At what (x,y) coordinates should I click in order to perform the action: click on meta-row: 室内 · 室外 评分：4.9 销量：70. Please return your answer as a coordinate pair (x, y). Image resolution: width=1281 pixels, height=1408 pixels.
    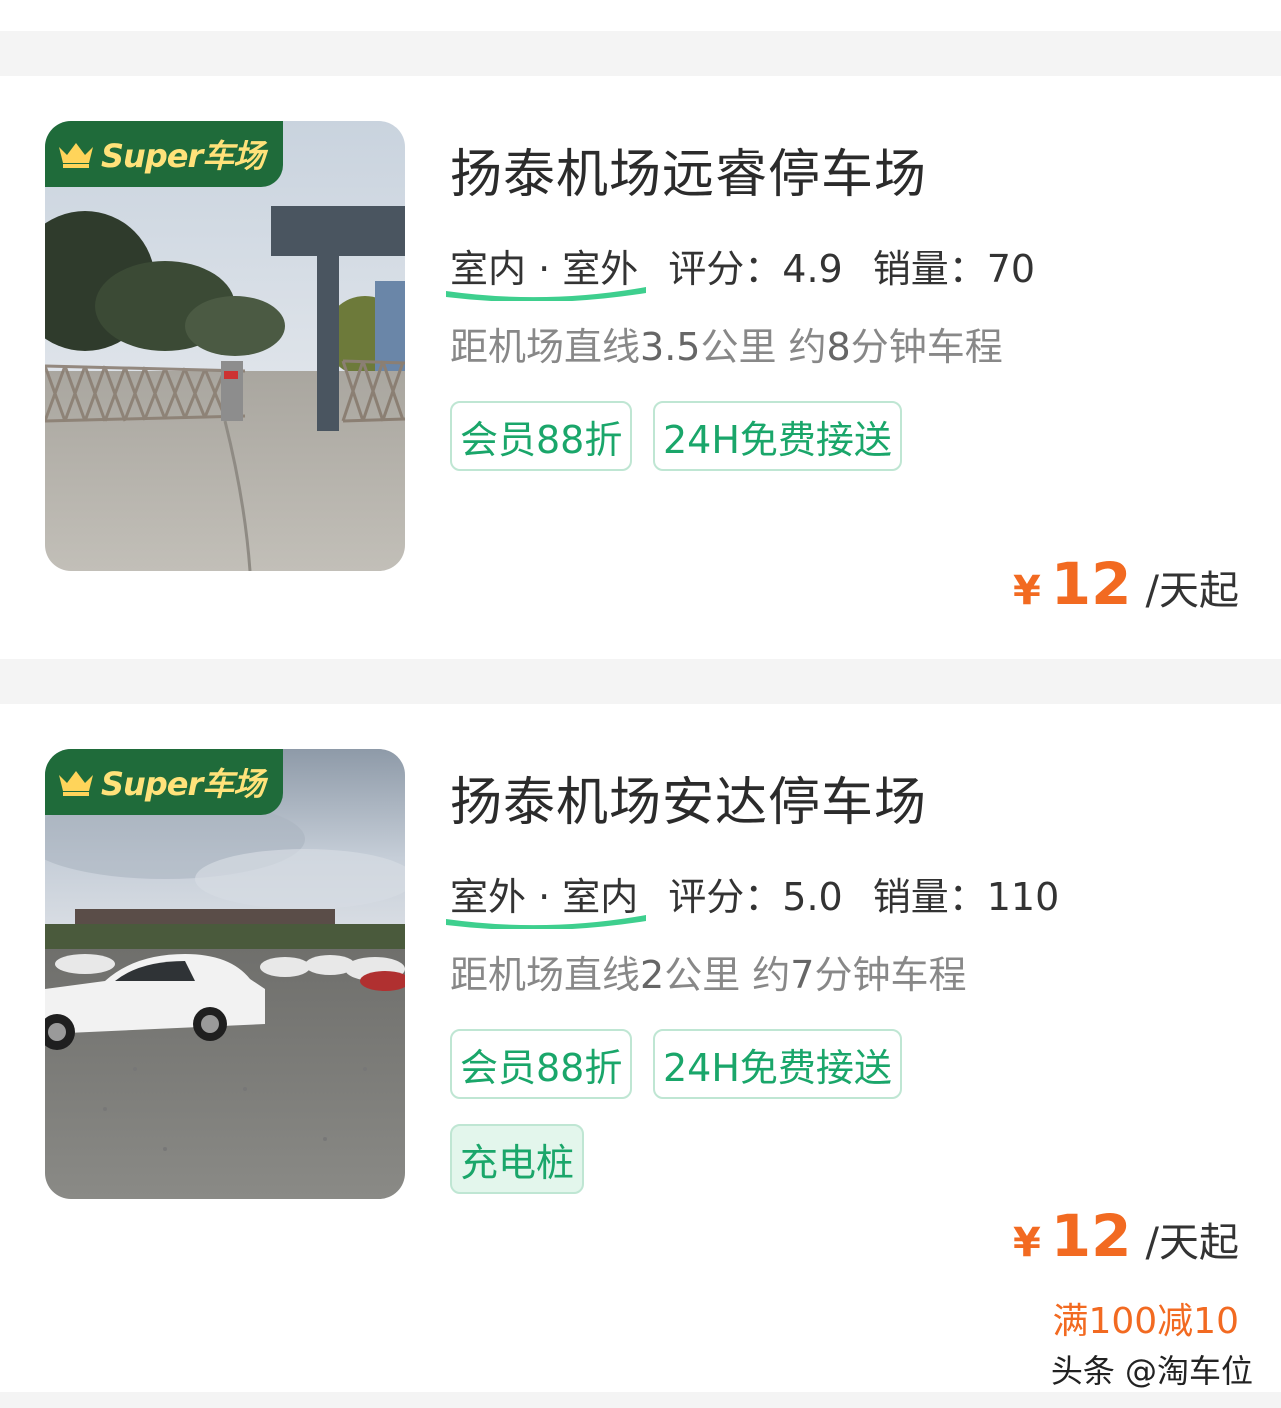
    Looking at the image, I should click on (741, 269).